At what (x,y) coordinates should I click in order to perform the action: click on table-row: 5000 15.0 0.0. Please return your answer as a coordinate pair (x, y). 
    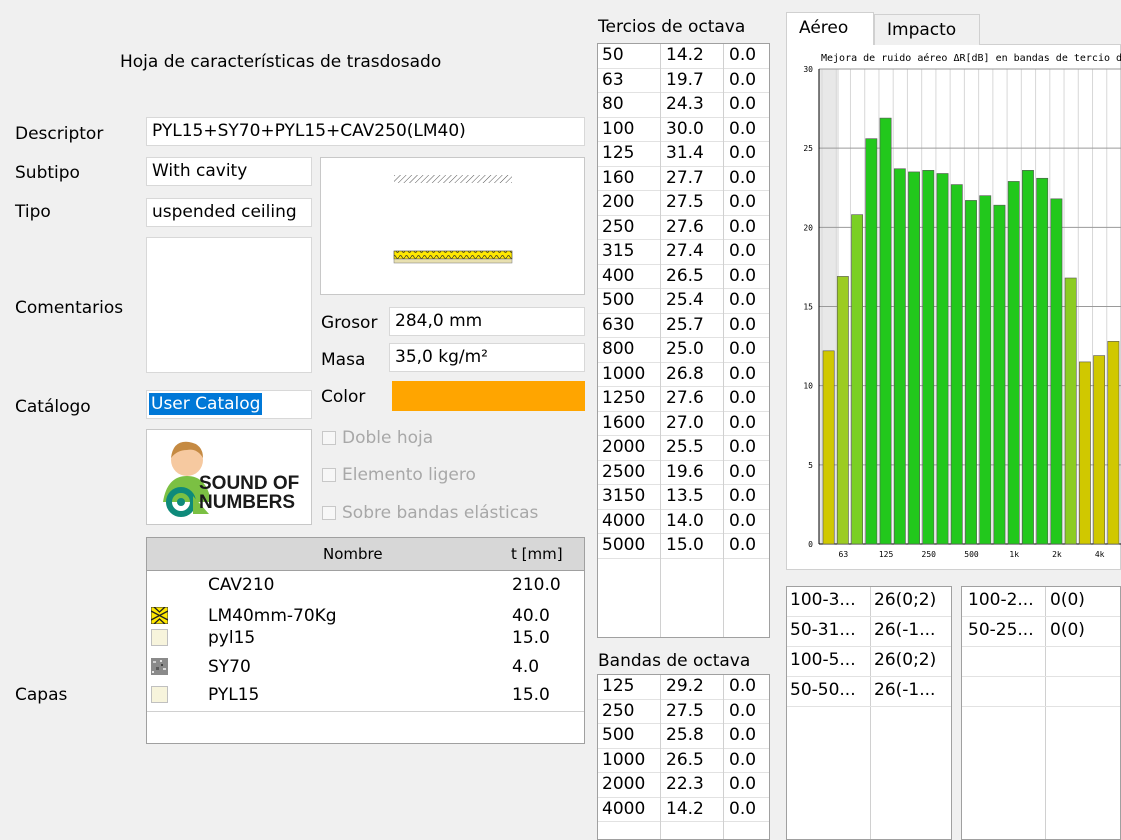
    Looking at the image, I should click on (683, 546).